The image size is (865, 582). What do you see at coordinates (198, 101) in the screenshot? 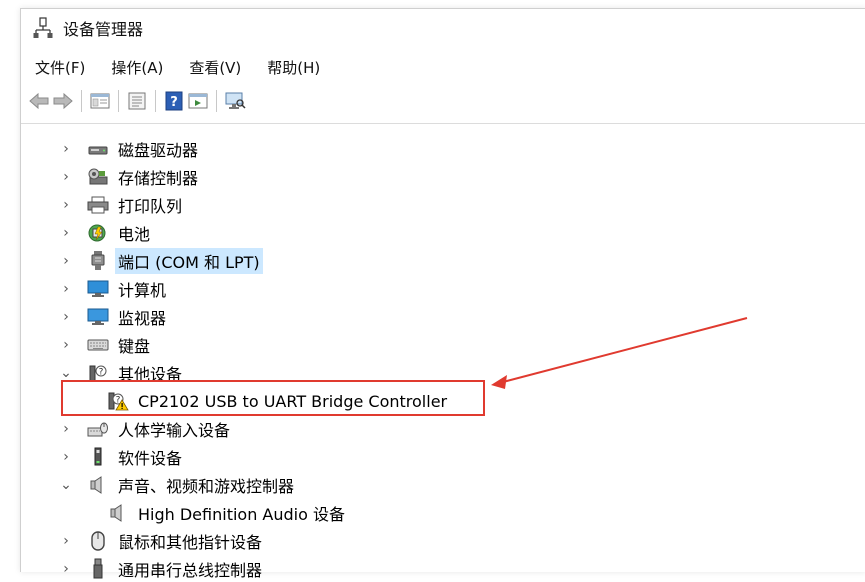
I see `action-pane-icon` at bounding box center [198, 101].